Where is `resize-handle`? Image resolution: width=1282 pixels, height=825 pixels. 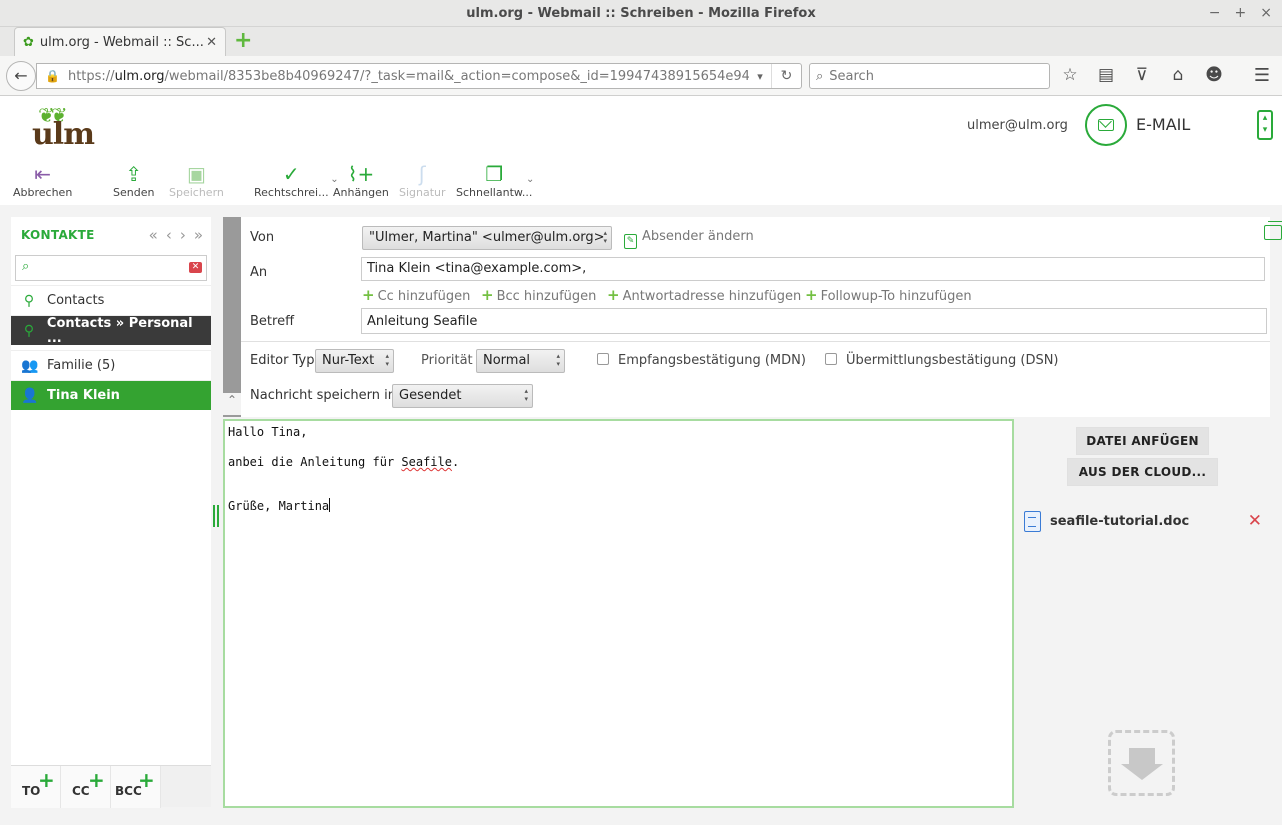
resize-handle is located at coordinates (216, 516).